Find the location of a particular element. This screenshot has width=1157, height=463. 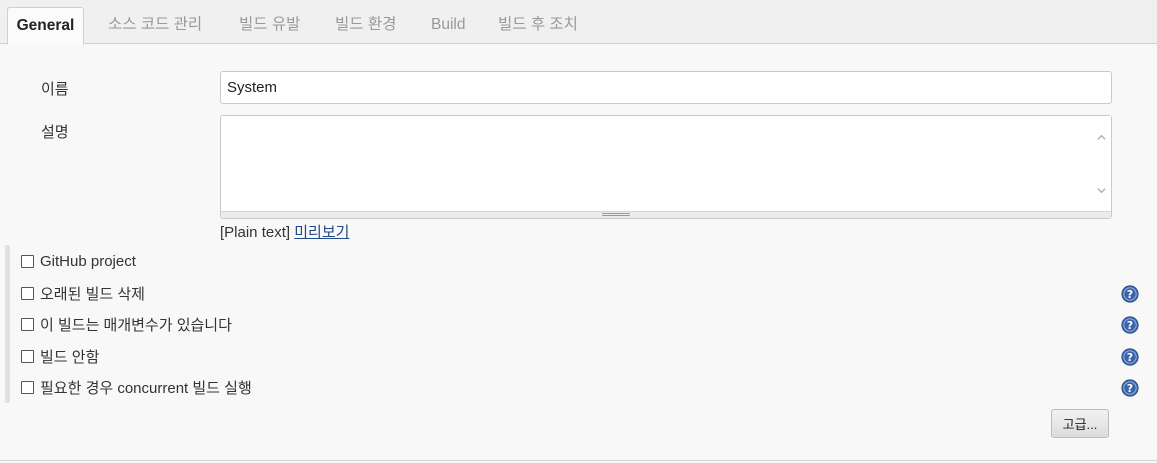

option-discard-old-builds: 오래된 빌드 삭제 is located at coordinates (83, 293).